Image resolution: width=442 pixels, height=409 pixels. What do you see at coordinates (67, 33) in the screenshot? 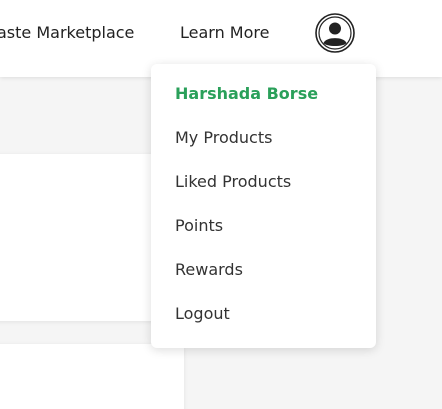
I see `nav-link-marketplace: aste Marketplace` at bounding box center [67, 33].